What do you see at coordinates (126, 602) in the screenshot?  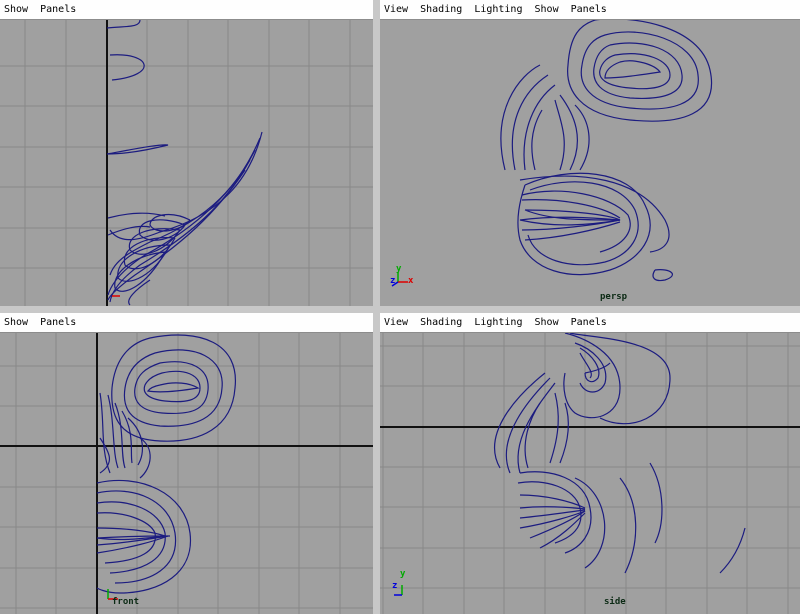 I see `camera-label: front` at bounding box center [126, 602].